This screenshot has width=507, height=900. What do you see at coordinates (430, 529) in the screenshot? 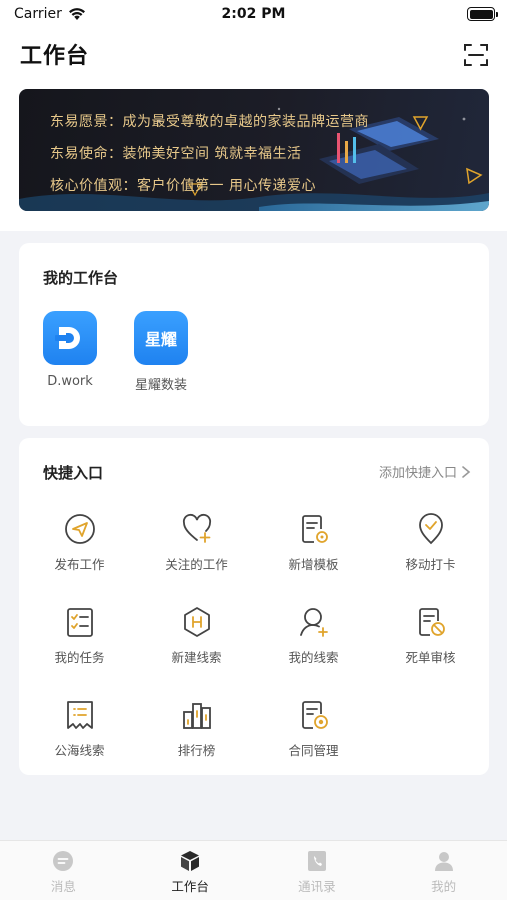
I see `location-check-icon` at bounding box center [430, 529].